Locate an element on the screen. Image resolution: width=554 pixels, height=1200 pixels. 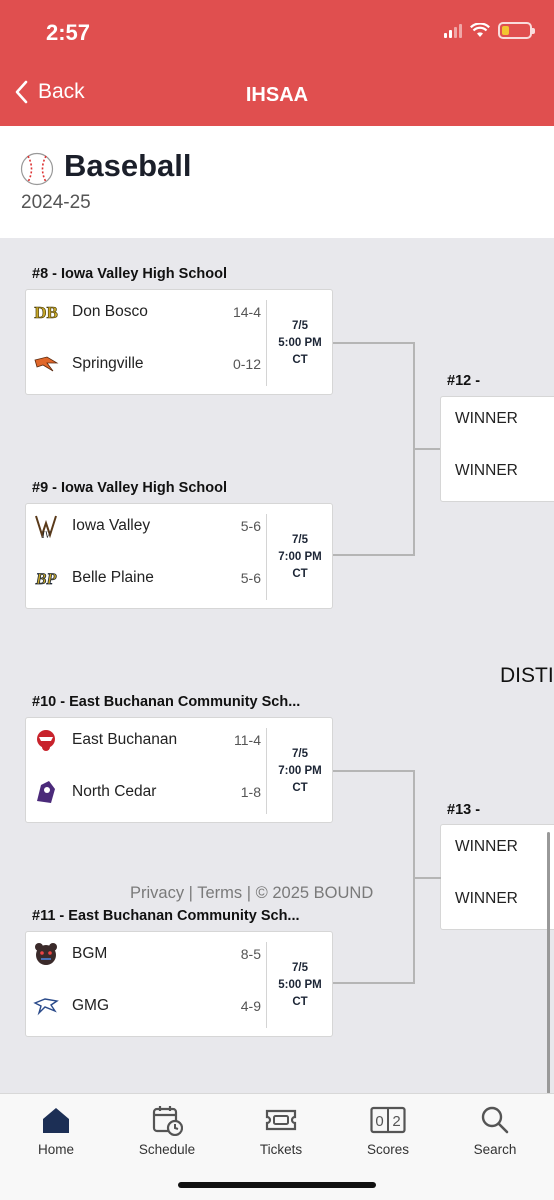
iowa-valley-logo: IV is located at coordinates (46, 526).